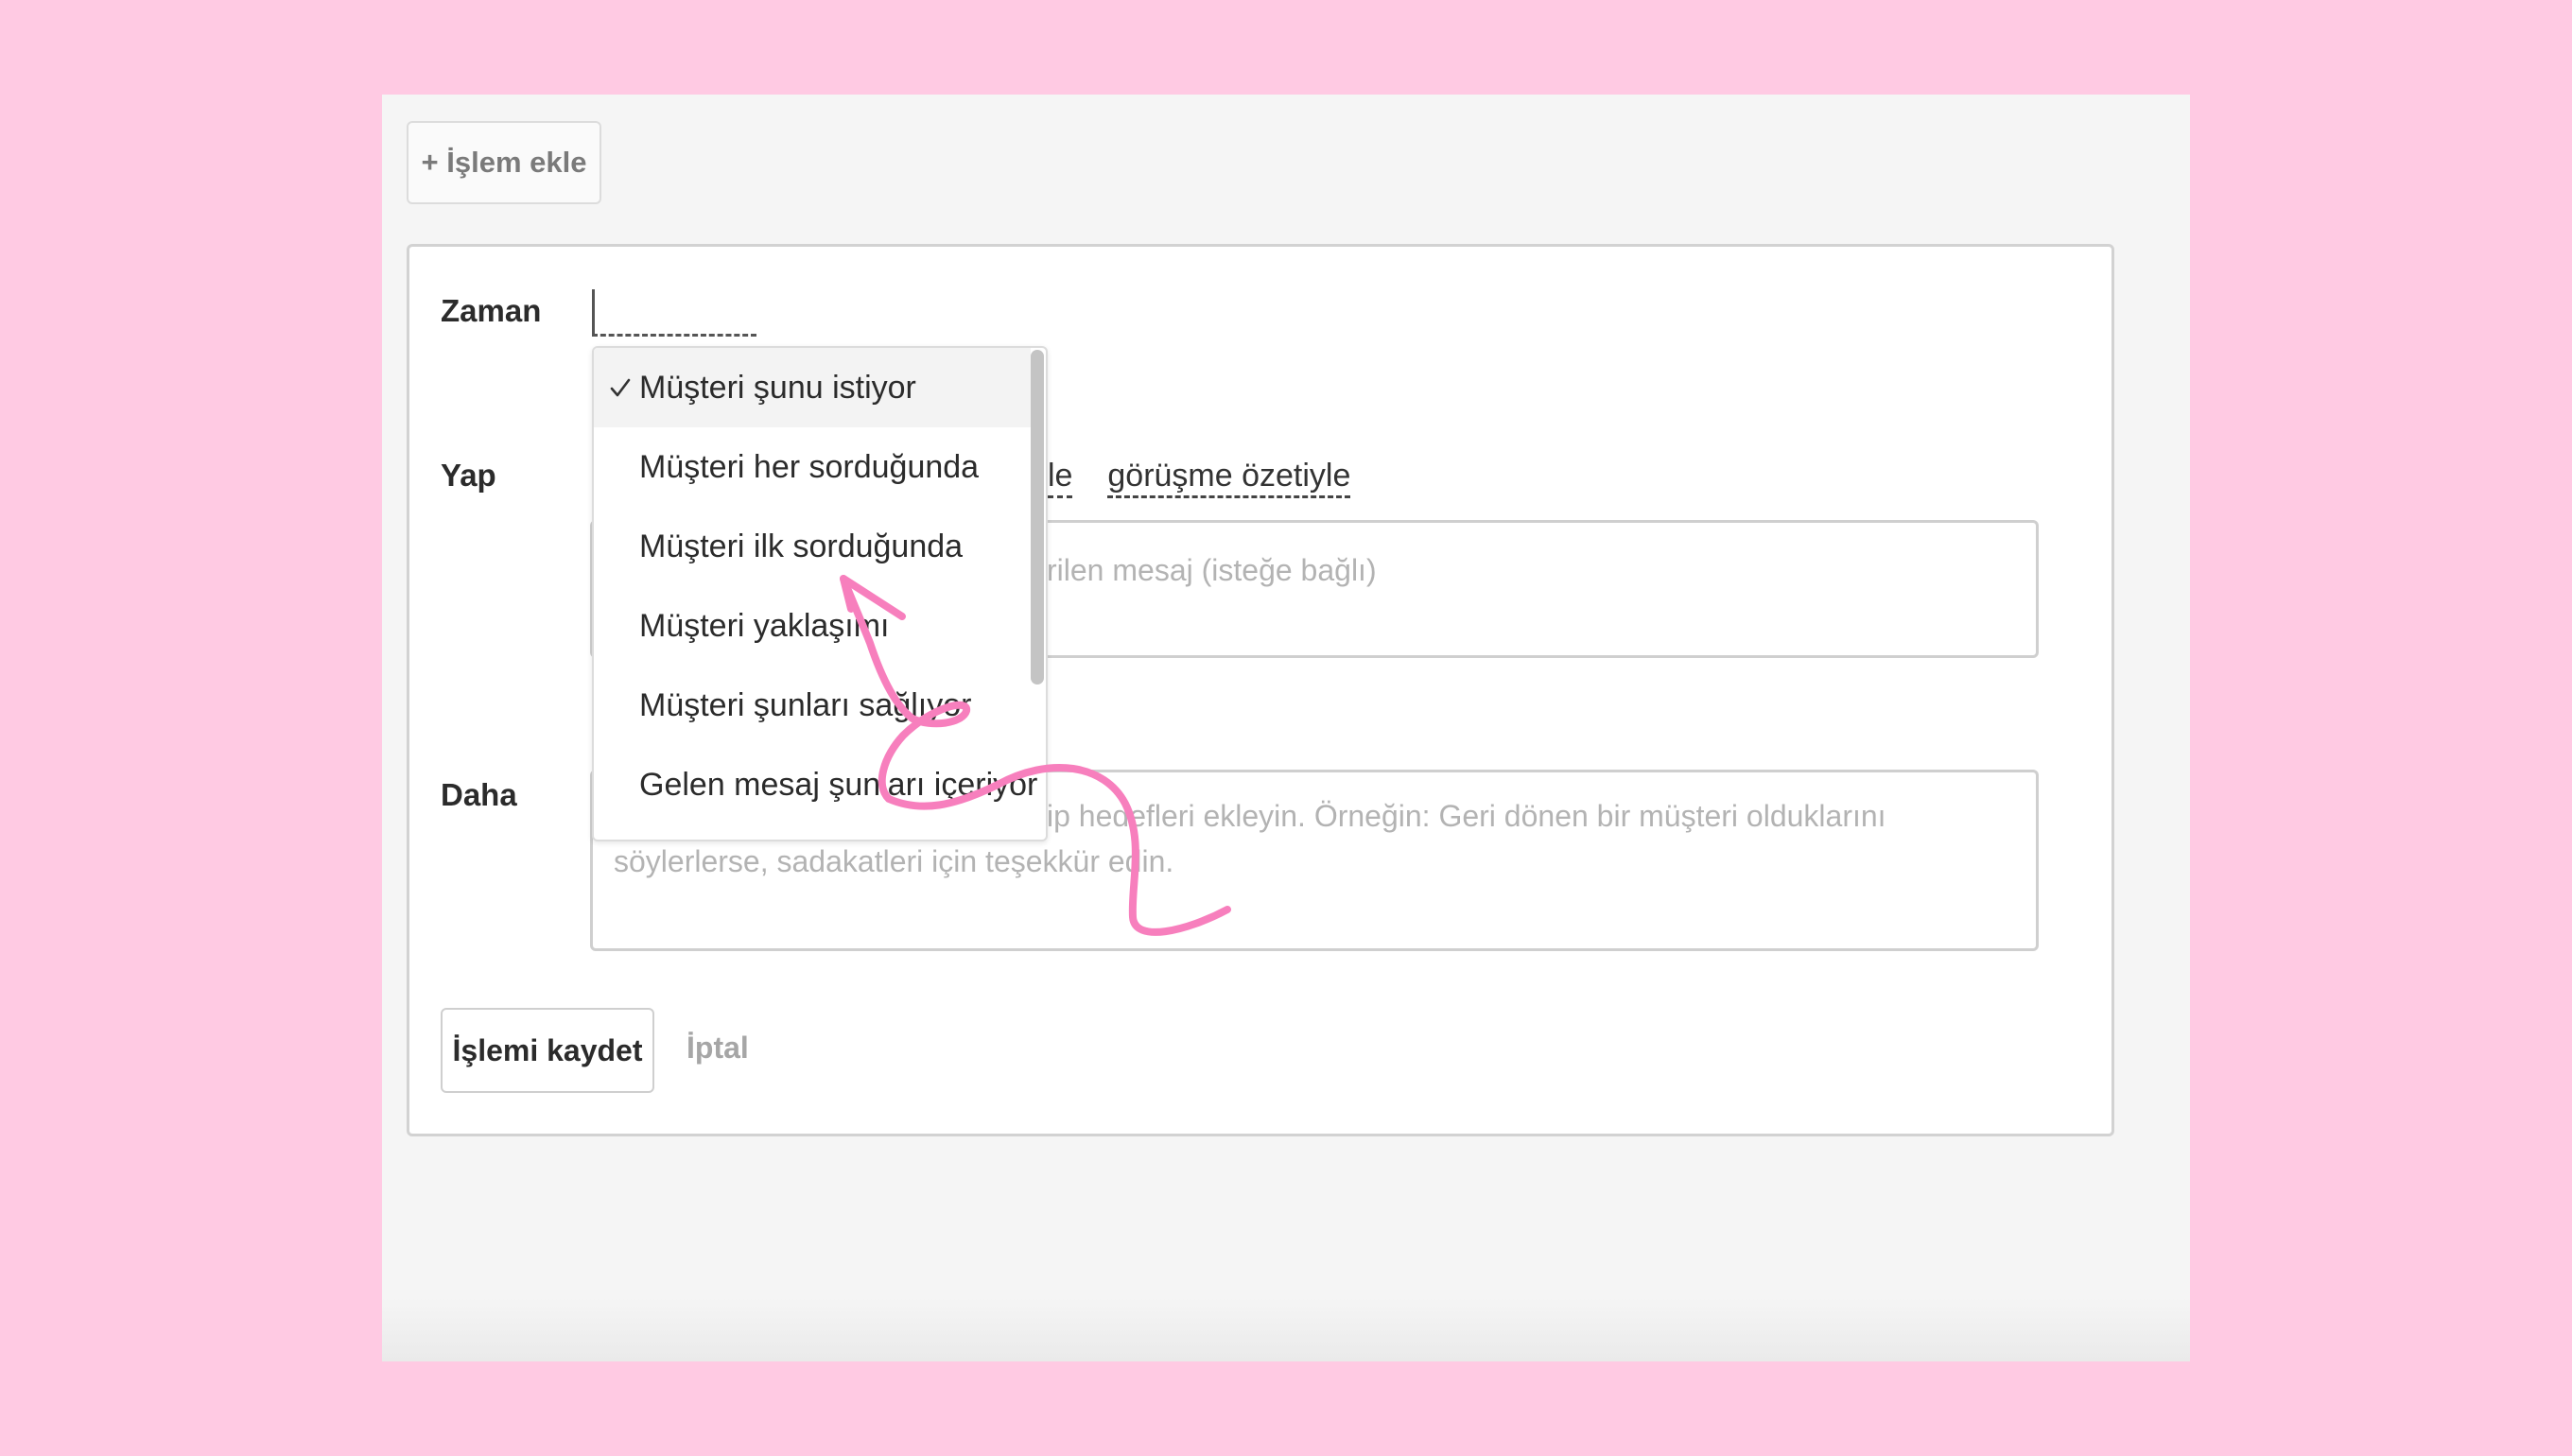 The width and height of the screenshot is (2572, 1456). What do you see at coordinates (717, 1048) in the screenshot?
I see `cancel-link: İptal` at bounding box center [717, 1048].